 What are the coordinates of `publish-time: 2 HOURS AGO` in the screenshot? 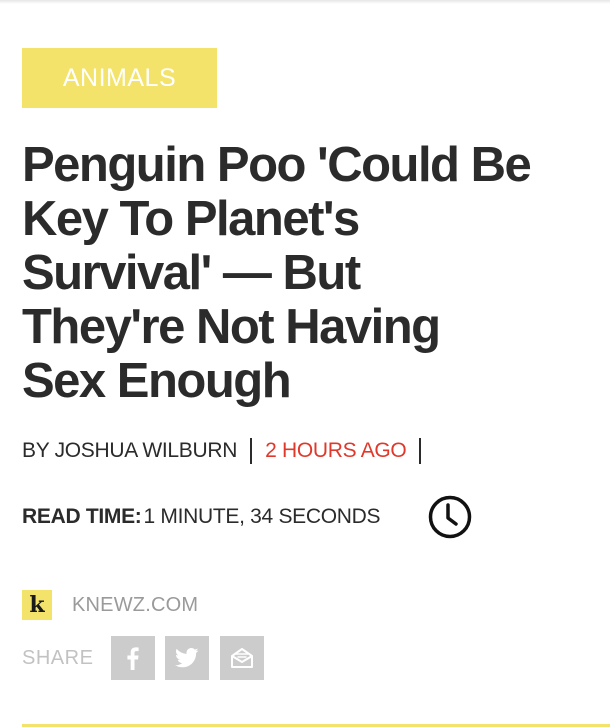 It's located at (336, 450).